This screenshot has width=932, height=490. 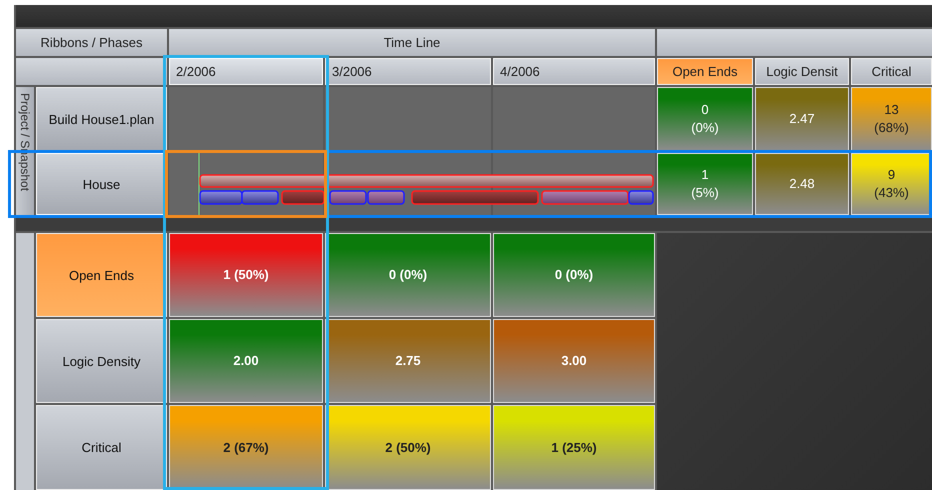 I want to click on metric-cell: 2 (67%), so click(x=246, y=447).